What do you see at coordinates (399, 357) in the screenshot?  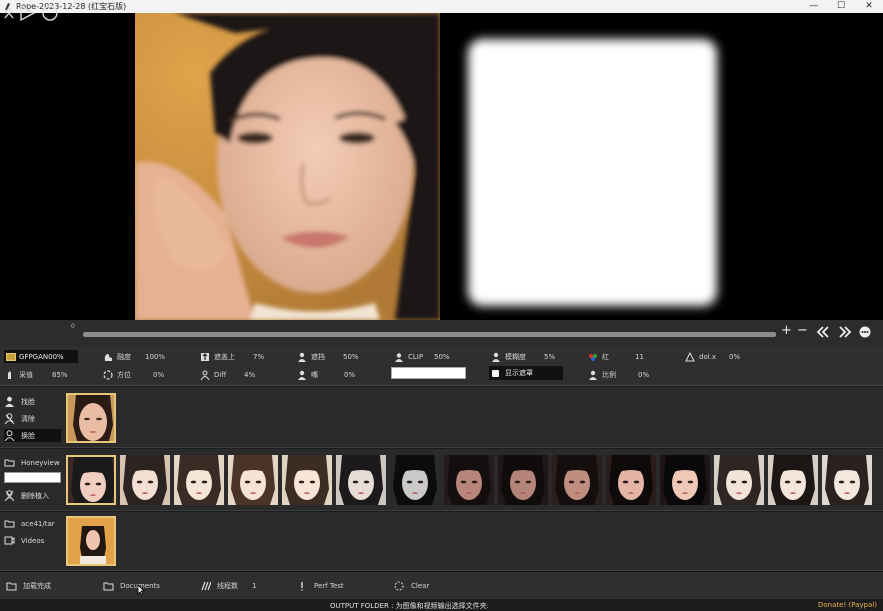 I see `face-scan-icon` at bounding box center [399, 357].